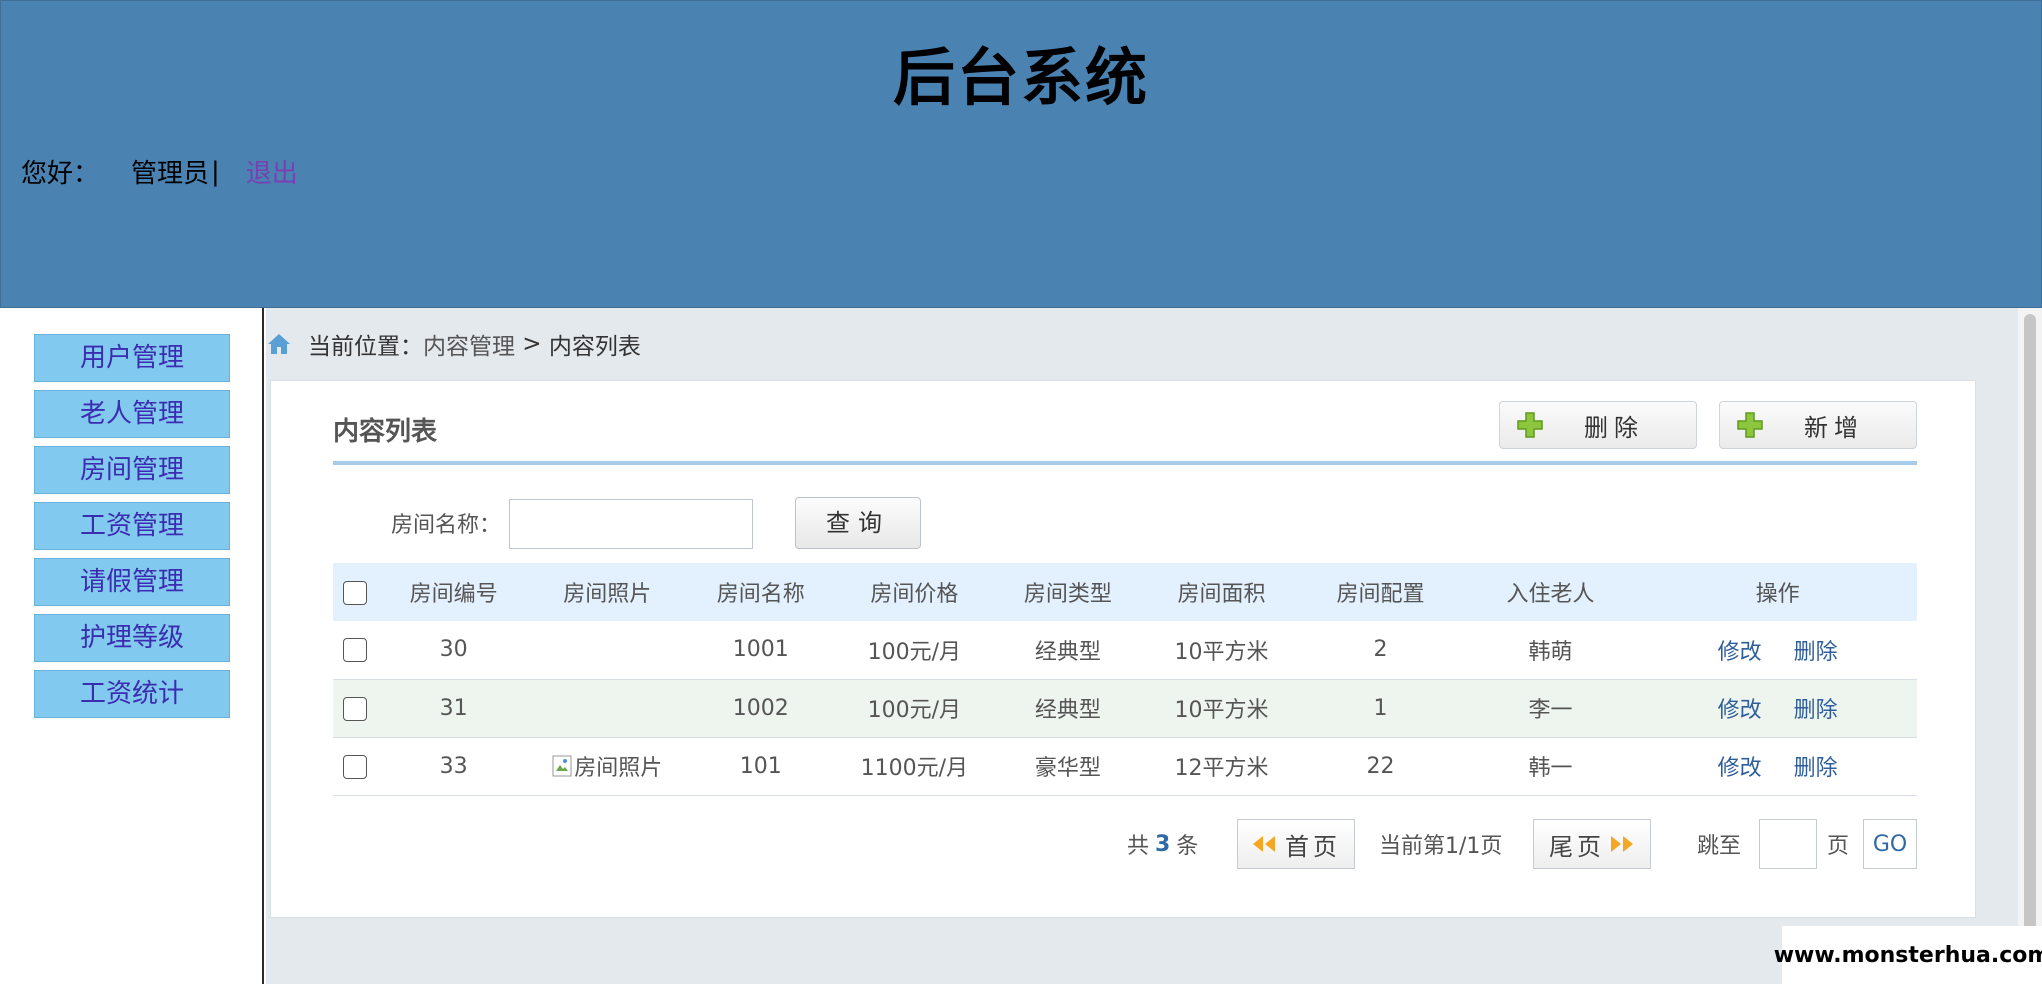  What do you see at coordinates (453, 594) in the screenshot?
I see `column-header: 房间编号` at bounding box center [453, 594].